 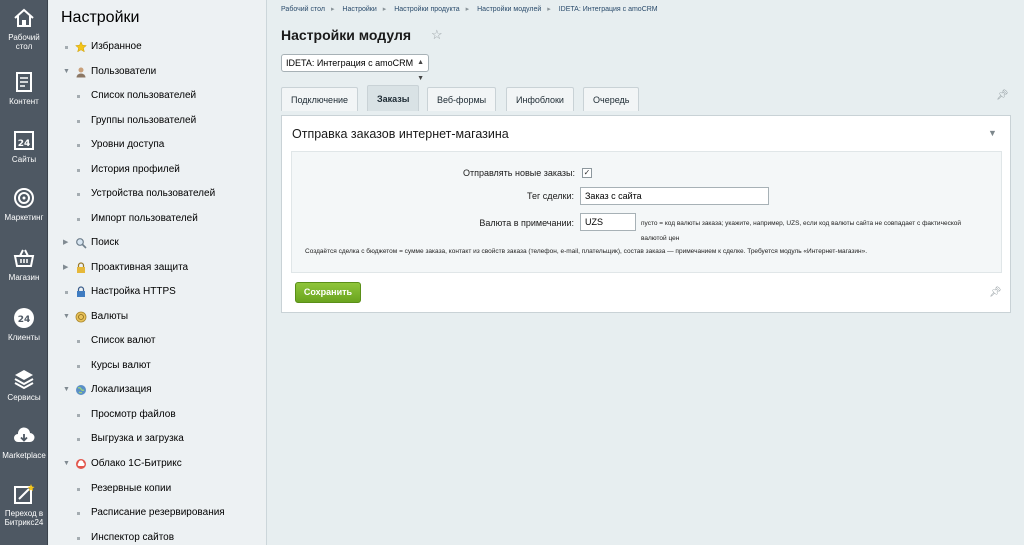 What do you see at coordinates (81, 267) in the screenshot?
I see `lock-icon` at bounding box center [81, 267].